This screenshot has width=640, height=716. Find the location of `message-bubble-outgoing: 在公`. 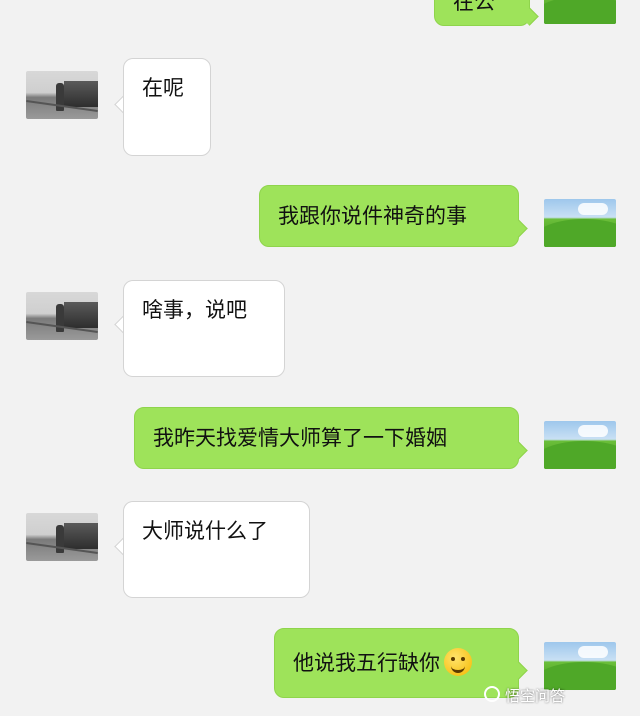

message-bubble-outgoing: 在公 is located at coordinates (482, 13).